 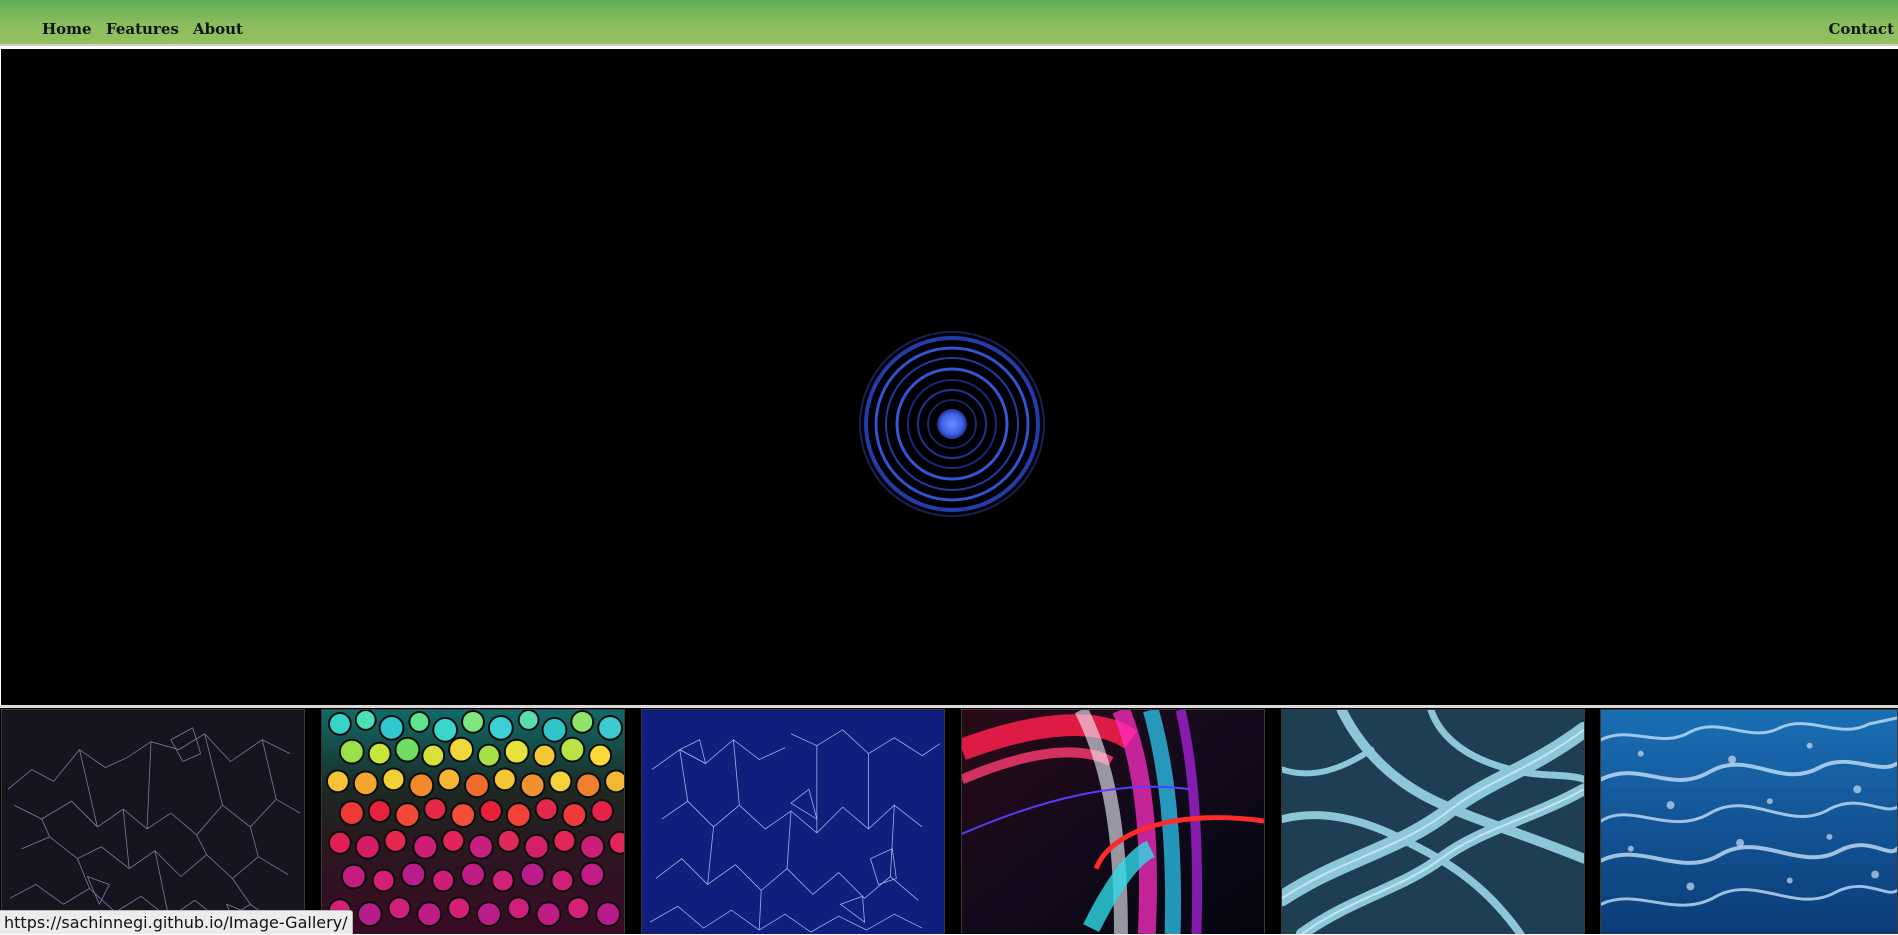 I want to click on ocean-image, so click(x=1749, y=822).